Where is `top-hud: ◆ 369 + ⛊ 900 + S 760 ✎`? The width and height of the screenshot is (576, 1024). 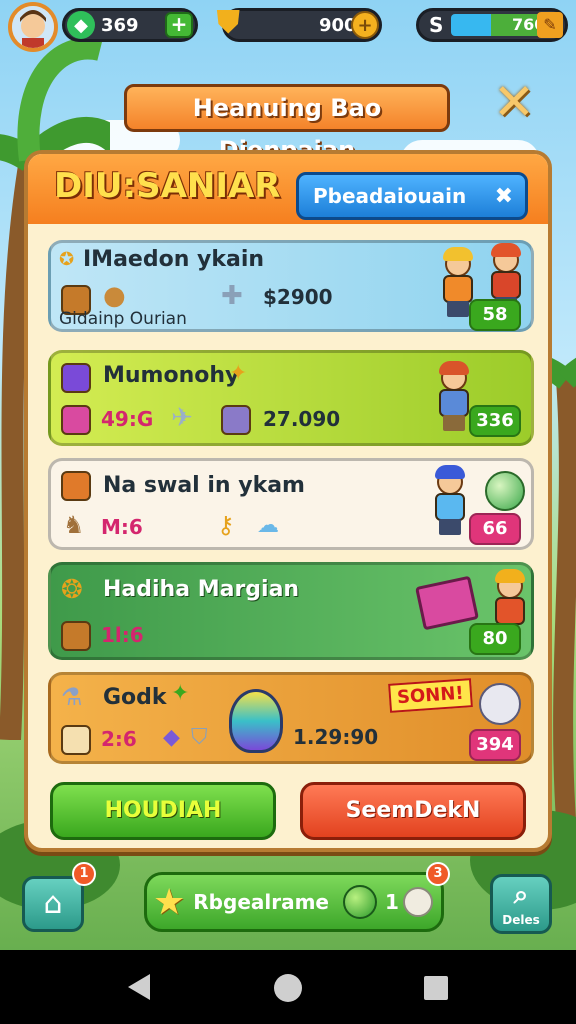 top-hud: ◆ 369 + ⛊ 900 + S 760 ✎ is located at coordinates (288, 28).